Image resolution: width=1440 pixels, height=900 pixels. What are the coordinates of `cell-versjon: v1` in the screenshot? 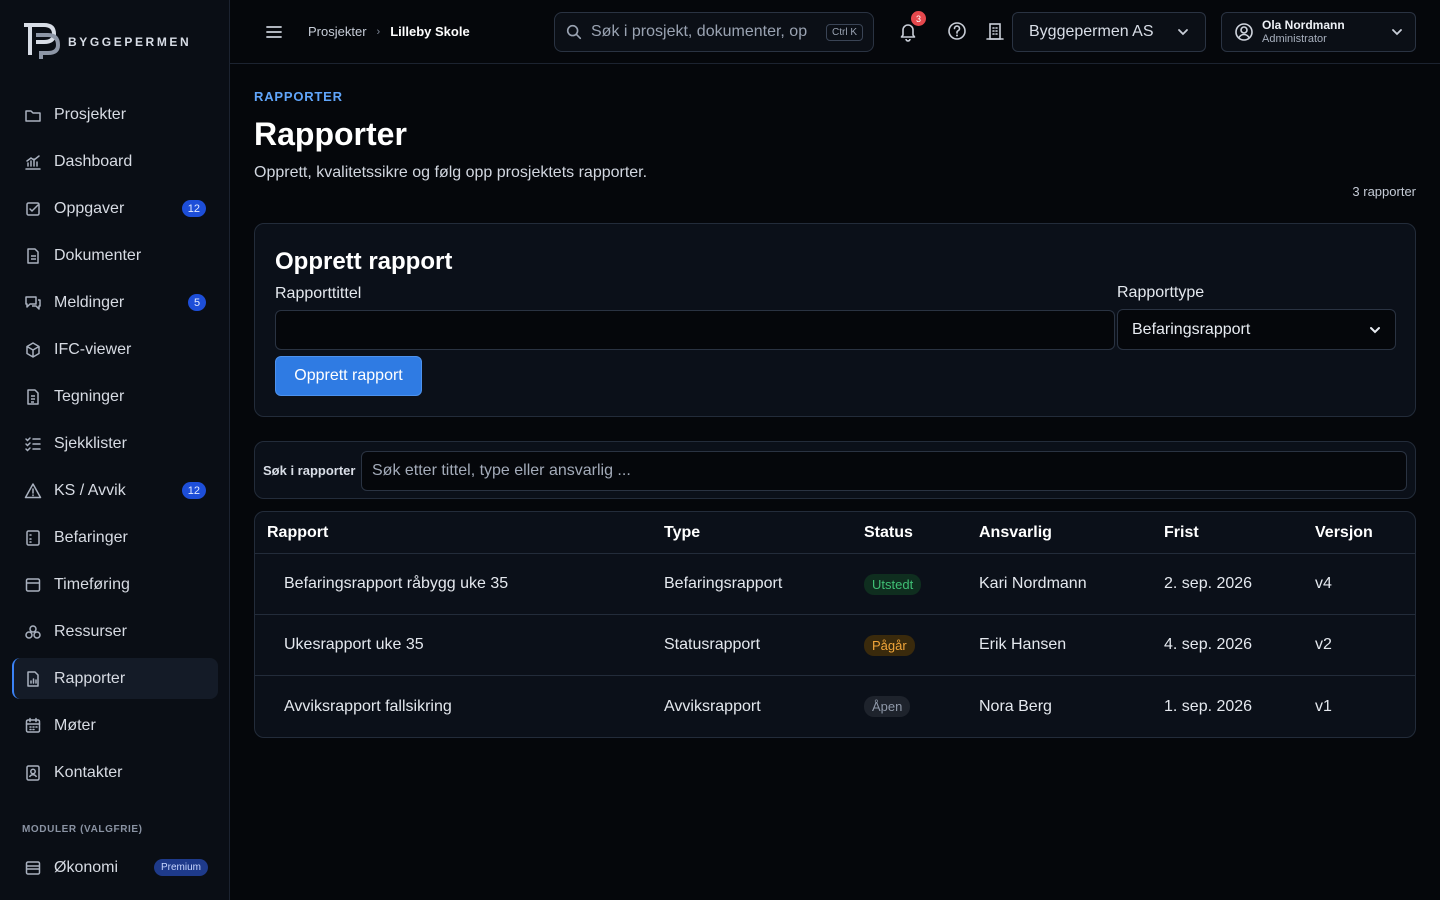 It's located at (1323, 706).